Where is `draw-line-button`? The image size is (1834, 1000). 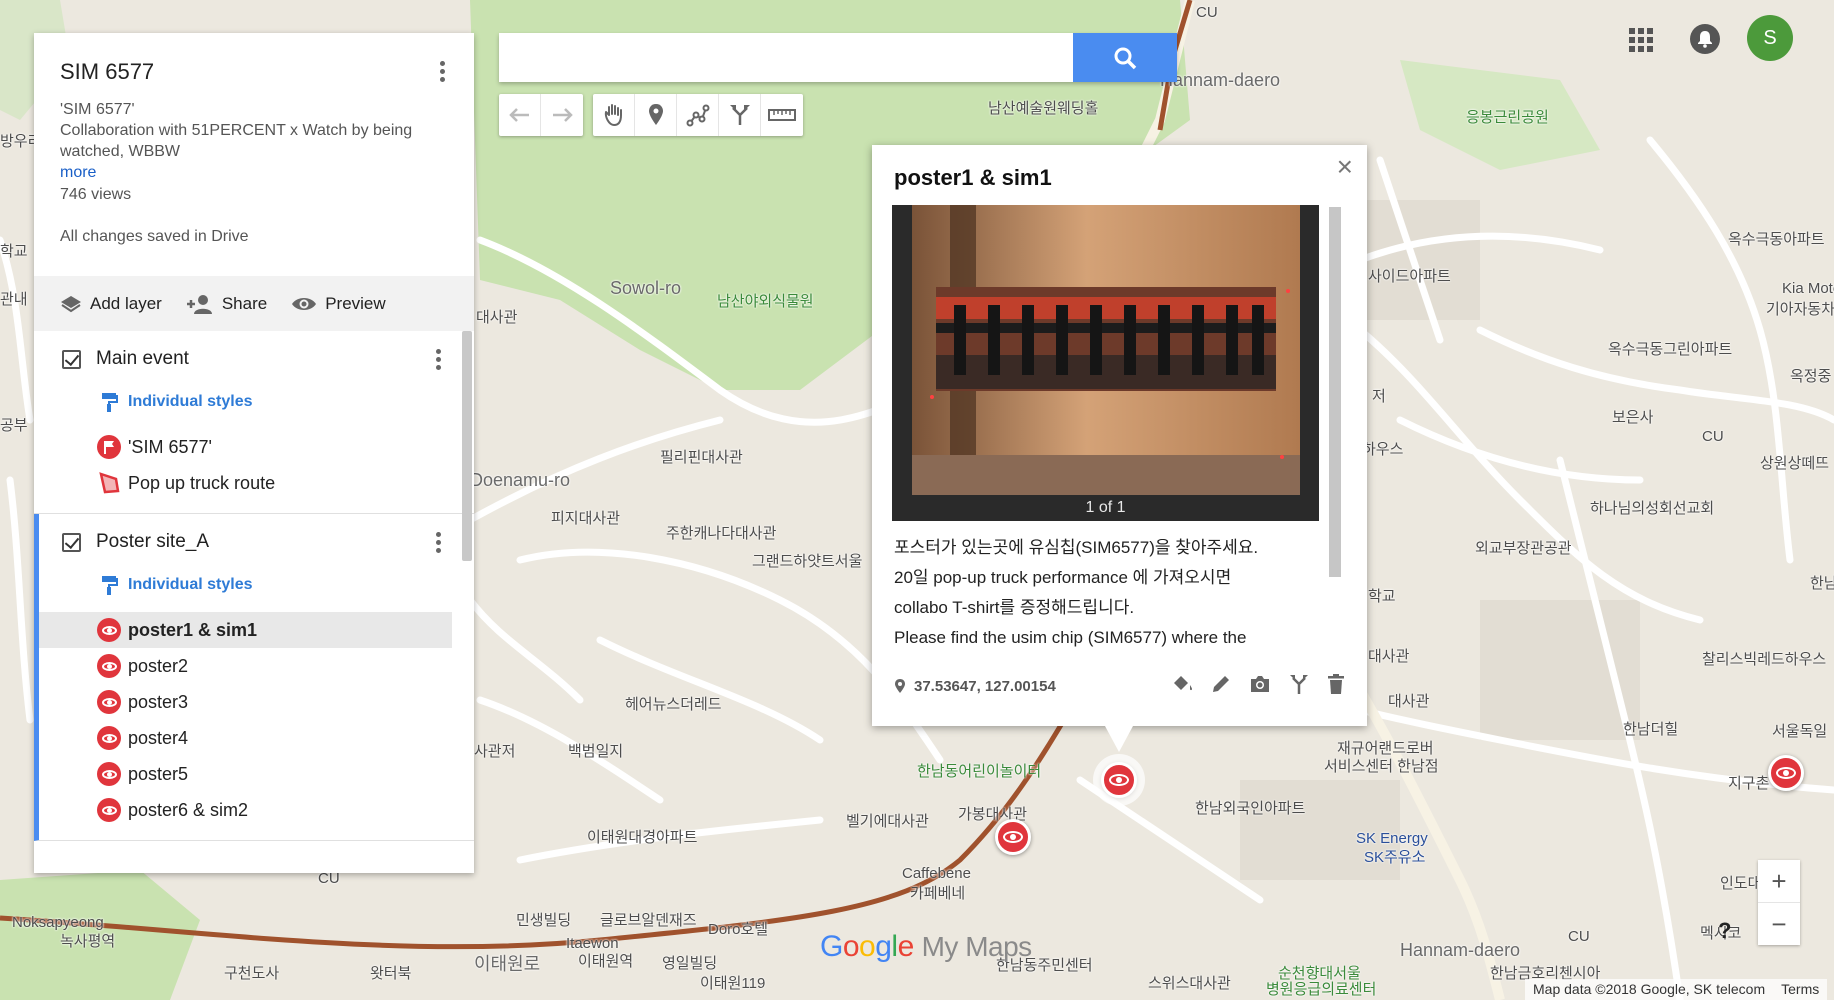 draw-line-button is located at coordinates (698, 115).